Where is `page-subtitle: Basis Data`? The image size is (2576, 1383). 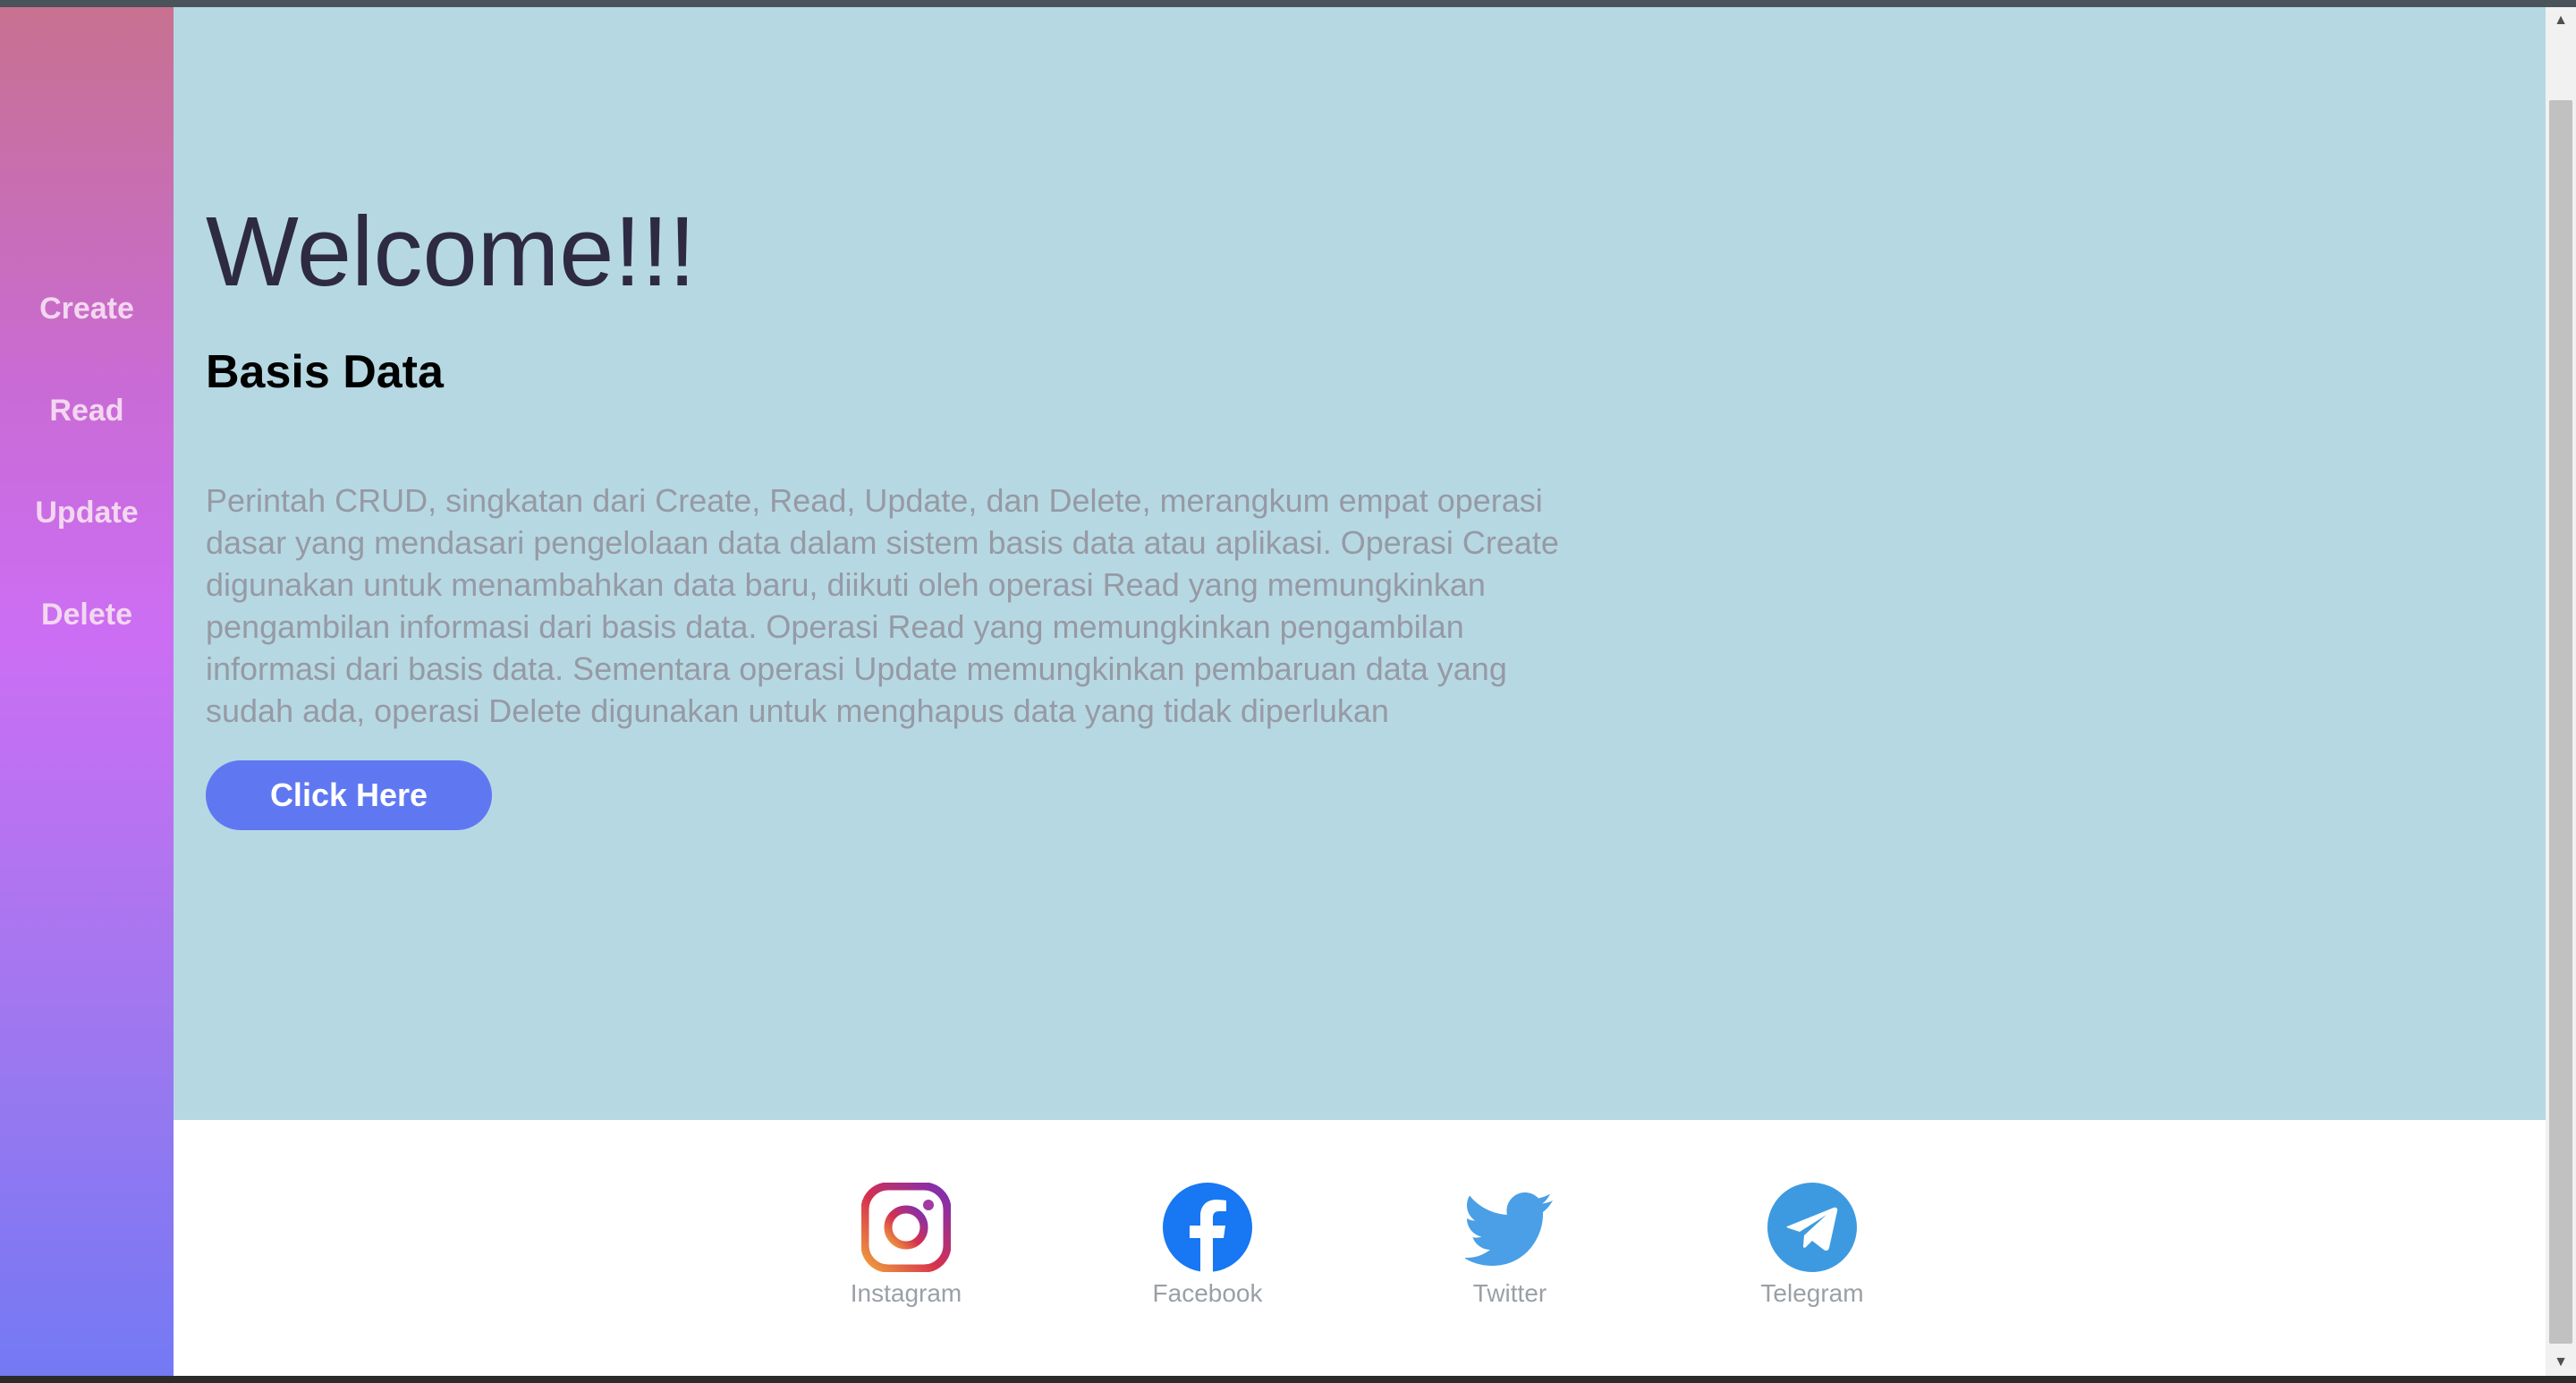 page-subtitle: Basis Data is located at coordinates (325, 372).